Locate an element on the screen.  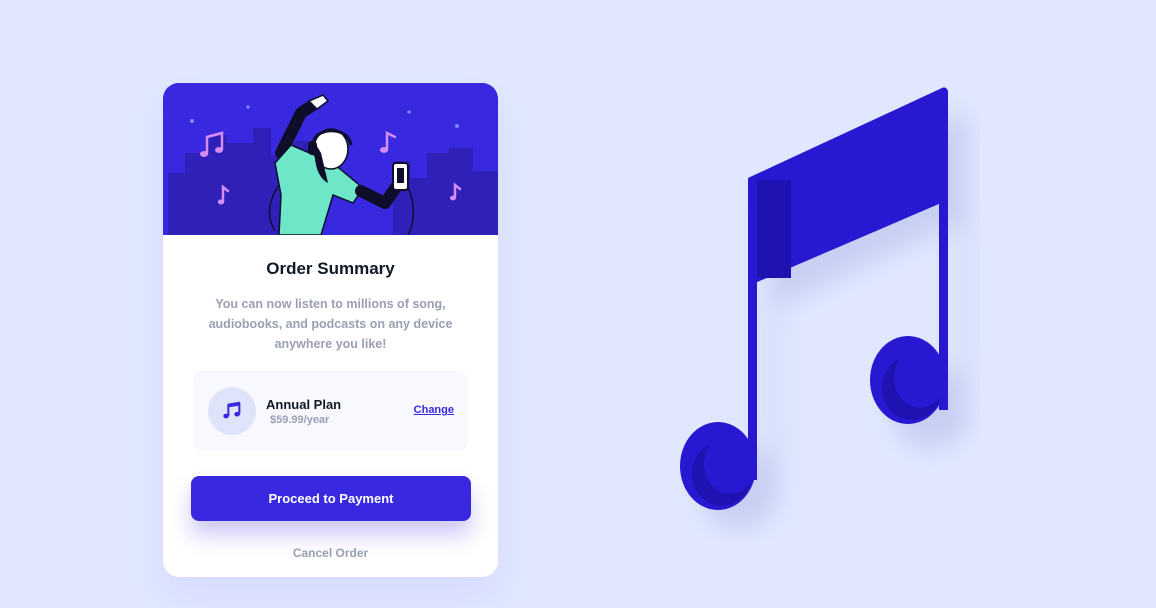
proceed-to-payment-button: Proceed to Payment is located at coordinates (331, 498).